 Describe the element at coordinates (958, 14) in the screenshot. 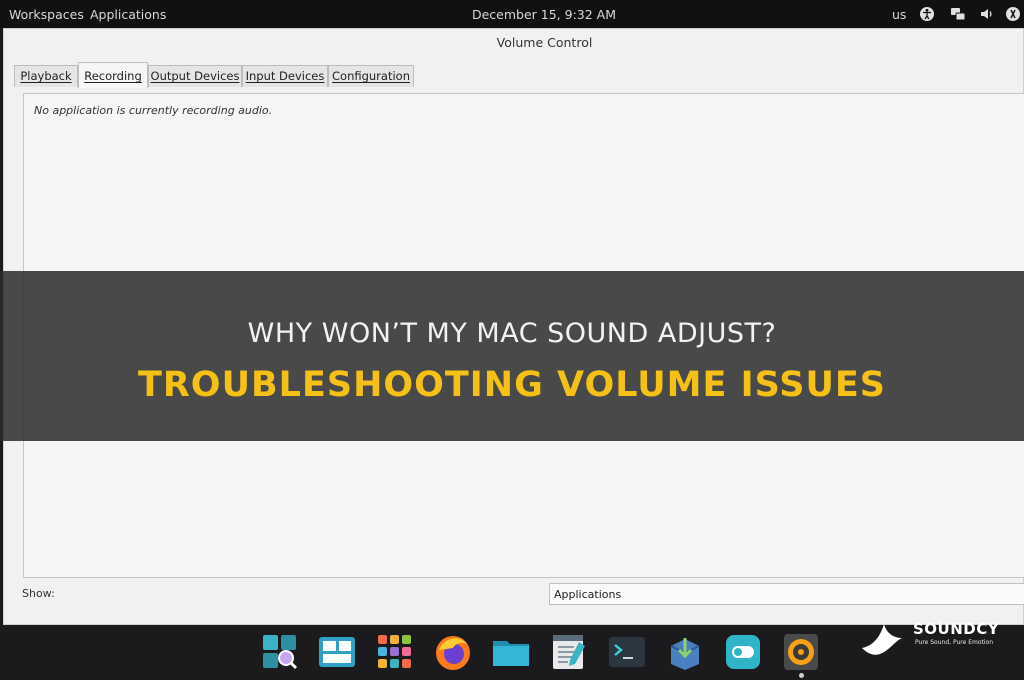

I see `network-icon` at that location.